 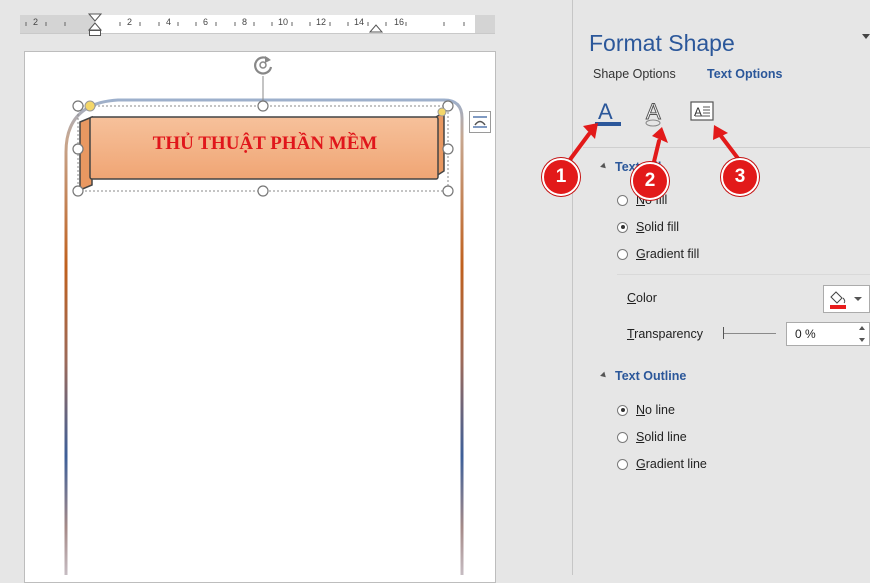 I want to click on pane-options-chevron-icon, so click(x=866, y=36).